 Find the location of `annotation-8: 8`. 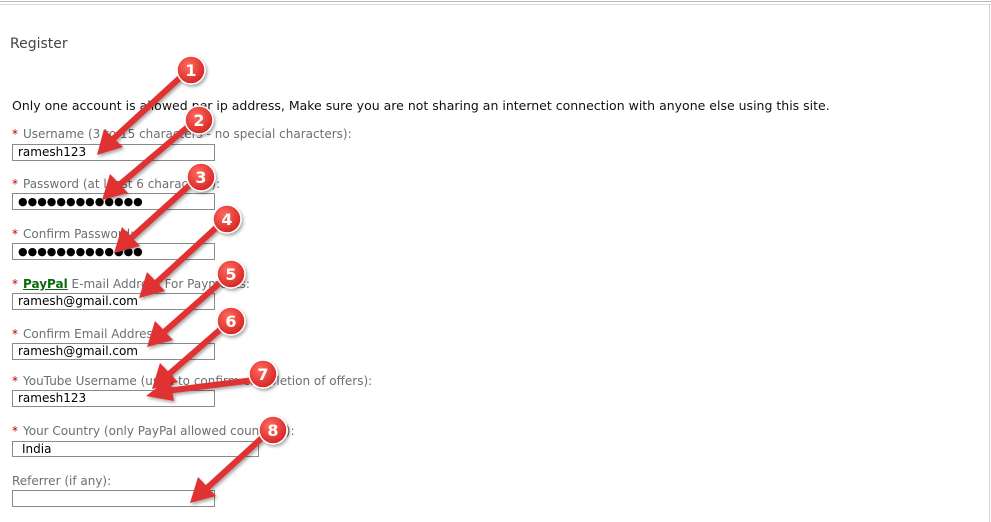

annotation-8: 8 is located at coordinates (239, 459).